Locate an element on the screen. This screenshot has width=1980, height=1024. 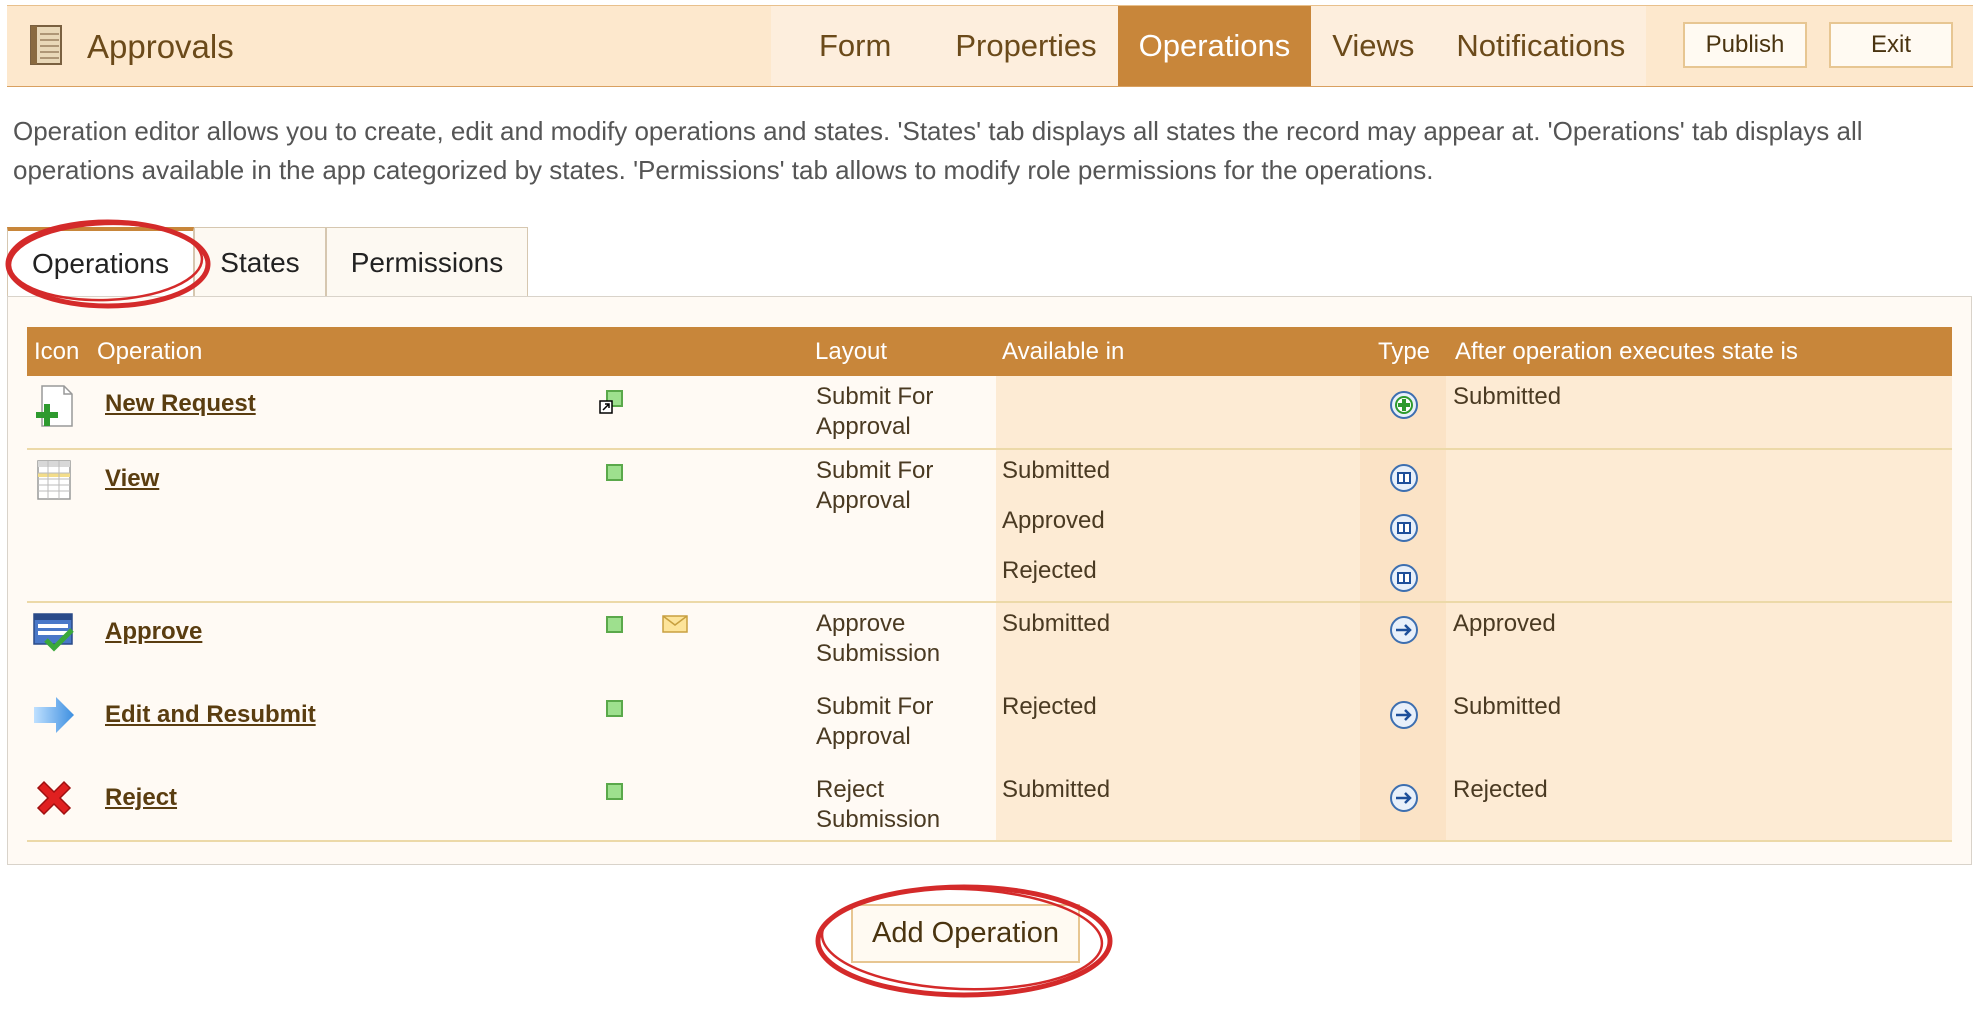
after-state-cell: Rejected is located at coordinates (1500, 789).